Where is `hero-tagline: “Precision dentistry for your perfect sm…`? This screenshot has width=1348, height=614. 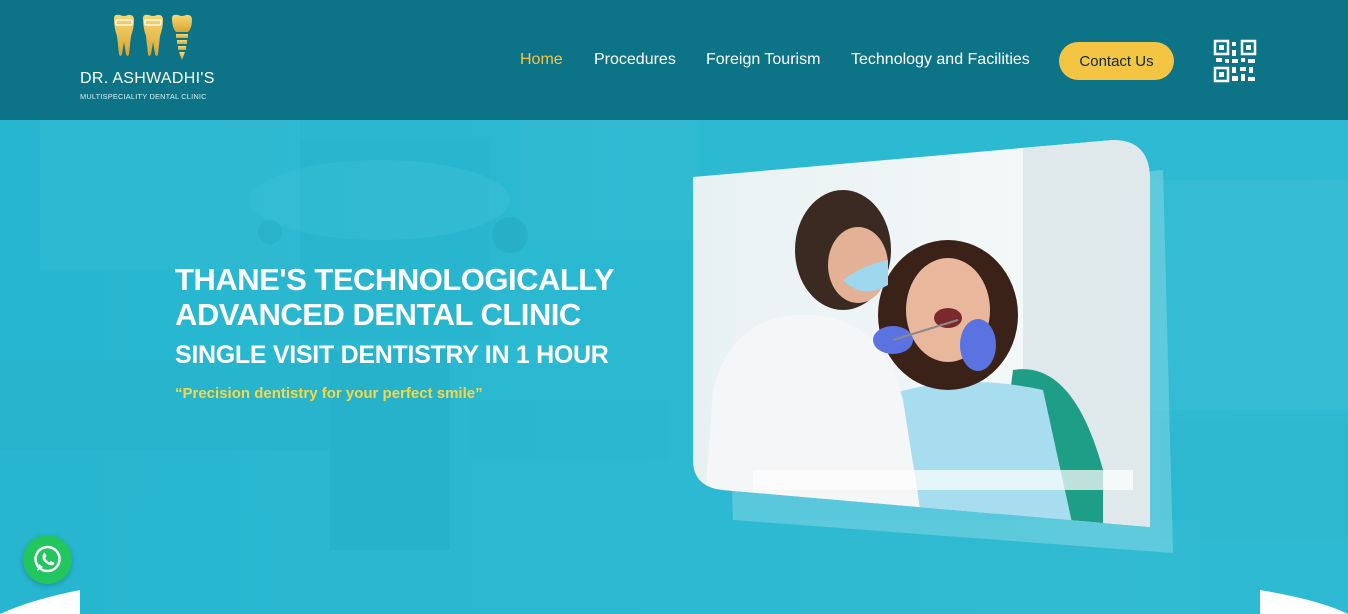
hero-tagline: “Precision dentistry for your perfect sm… is located at coordinates (329, 393).